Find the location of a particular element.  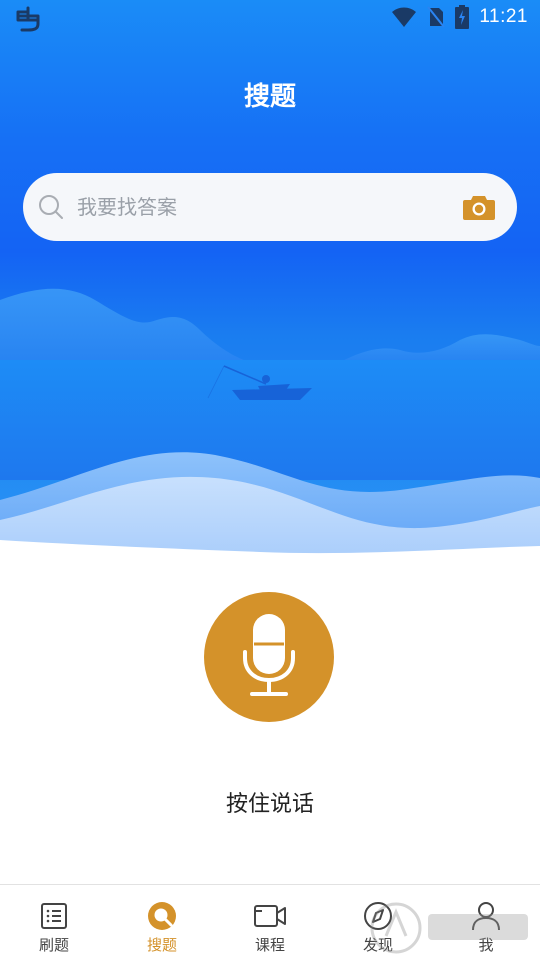

tab-course: 课程 is located at coordinates (270, 922).